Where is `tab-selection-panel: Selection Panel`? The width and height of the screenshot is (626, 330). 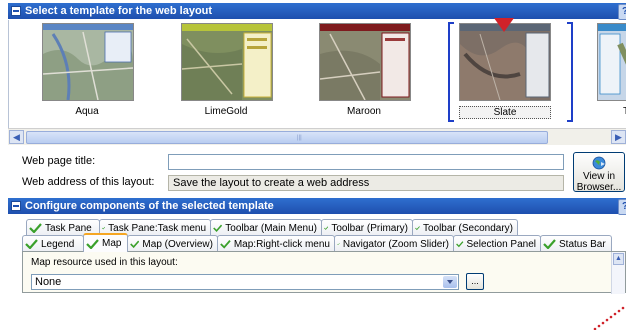 tab-selection-panel: Selection Panel is located at coordinates (497, 243).